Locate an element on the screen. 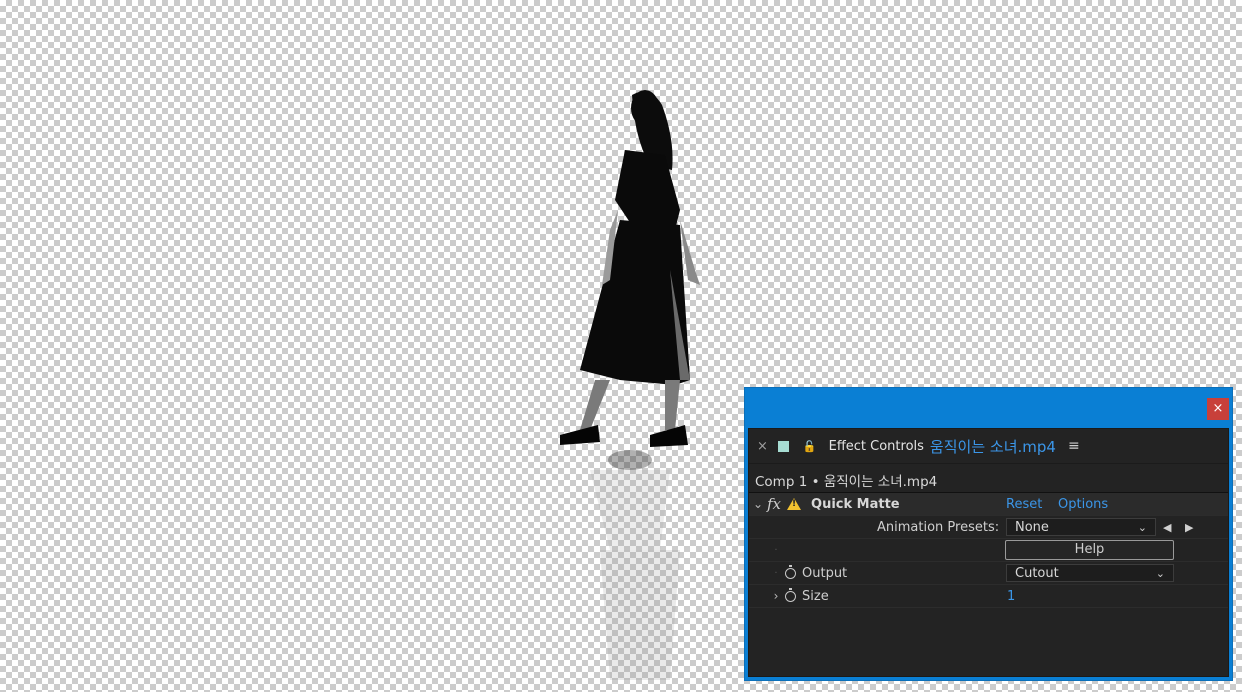 This screenshot has height=692, width=1242. animation-presets-row: Animation Presets: None ⌄ ◀ ▶ is located at coordinates (988, 527).